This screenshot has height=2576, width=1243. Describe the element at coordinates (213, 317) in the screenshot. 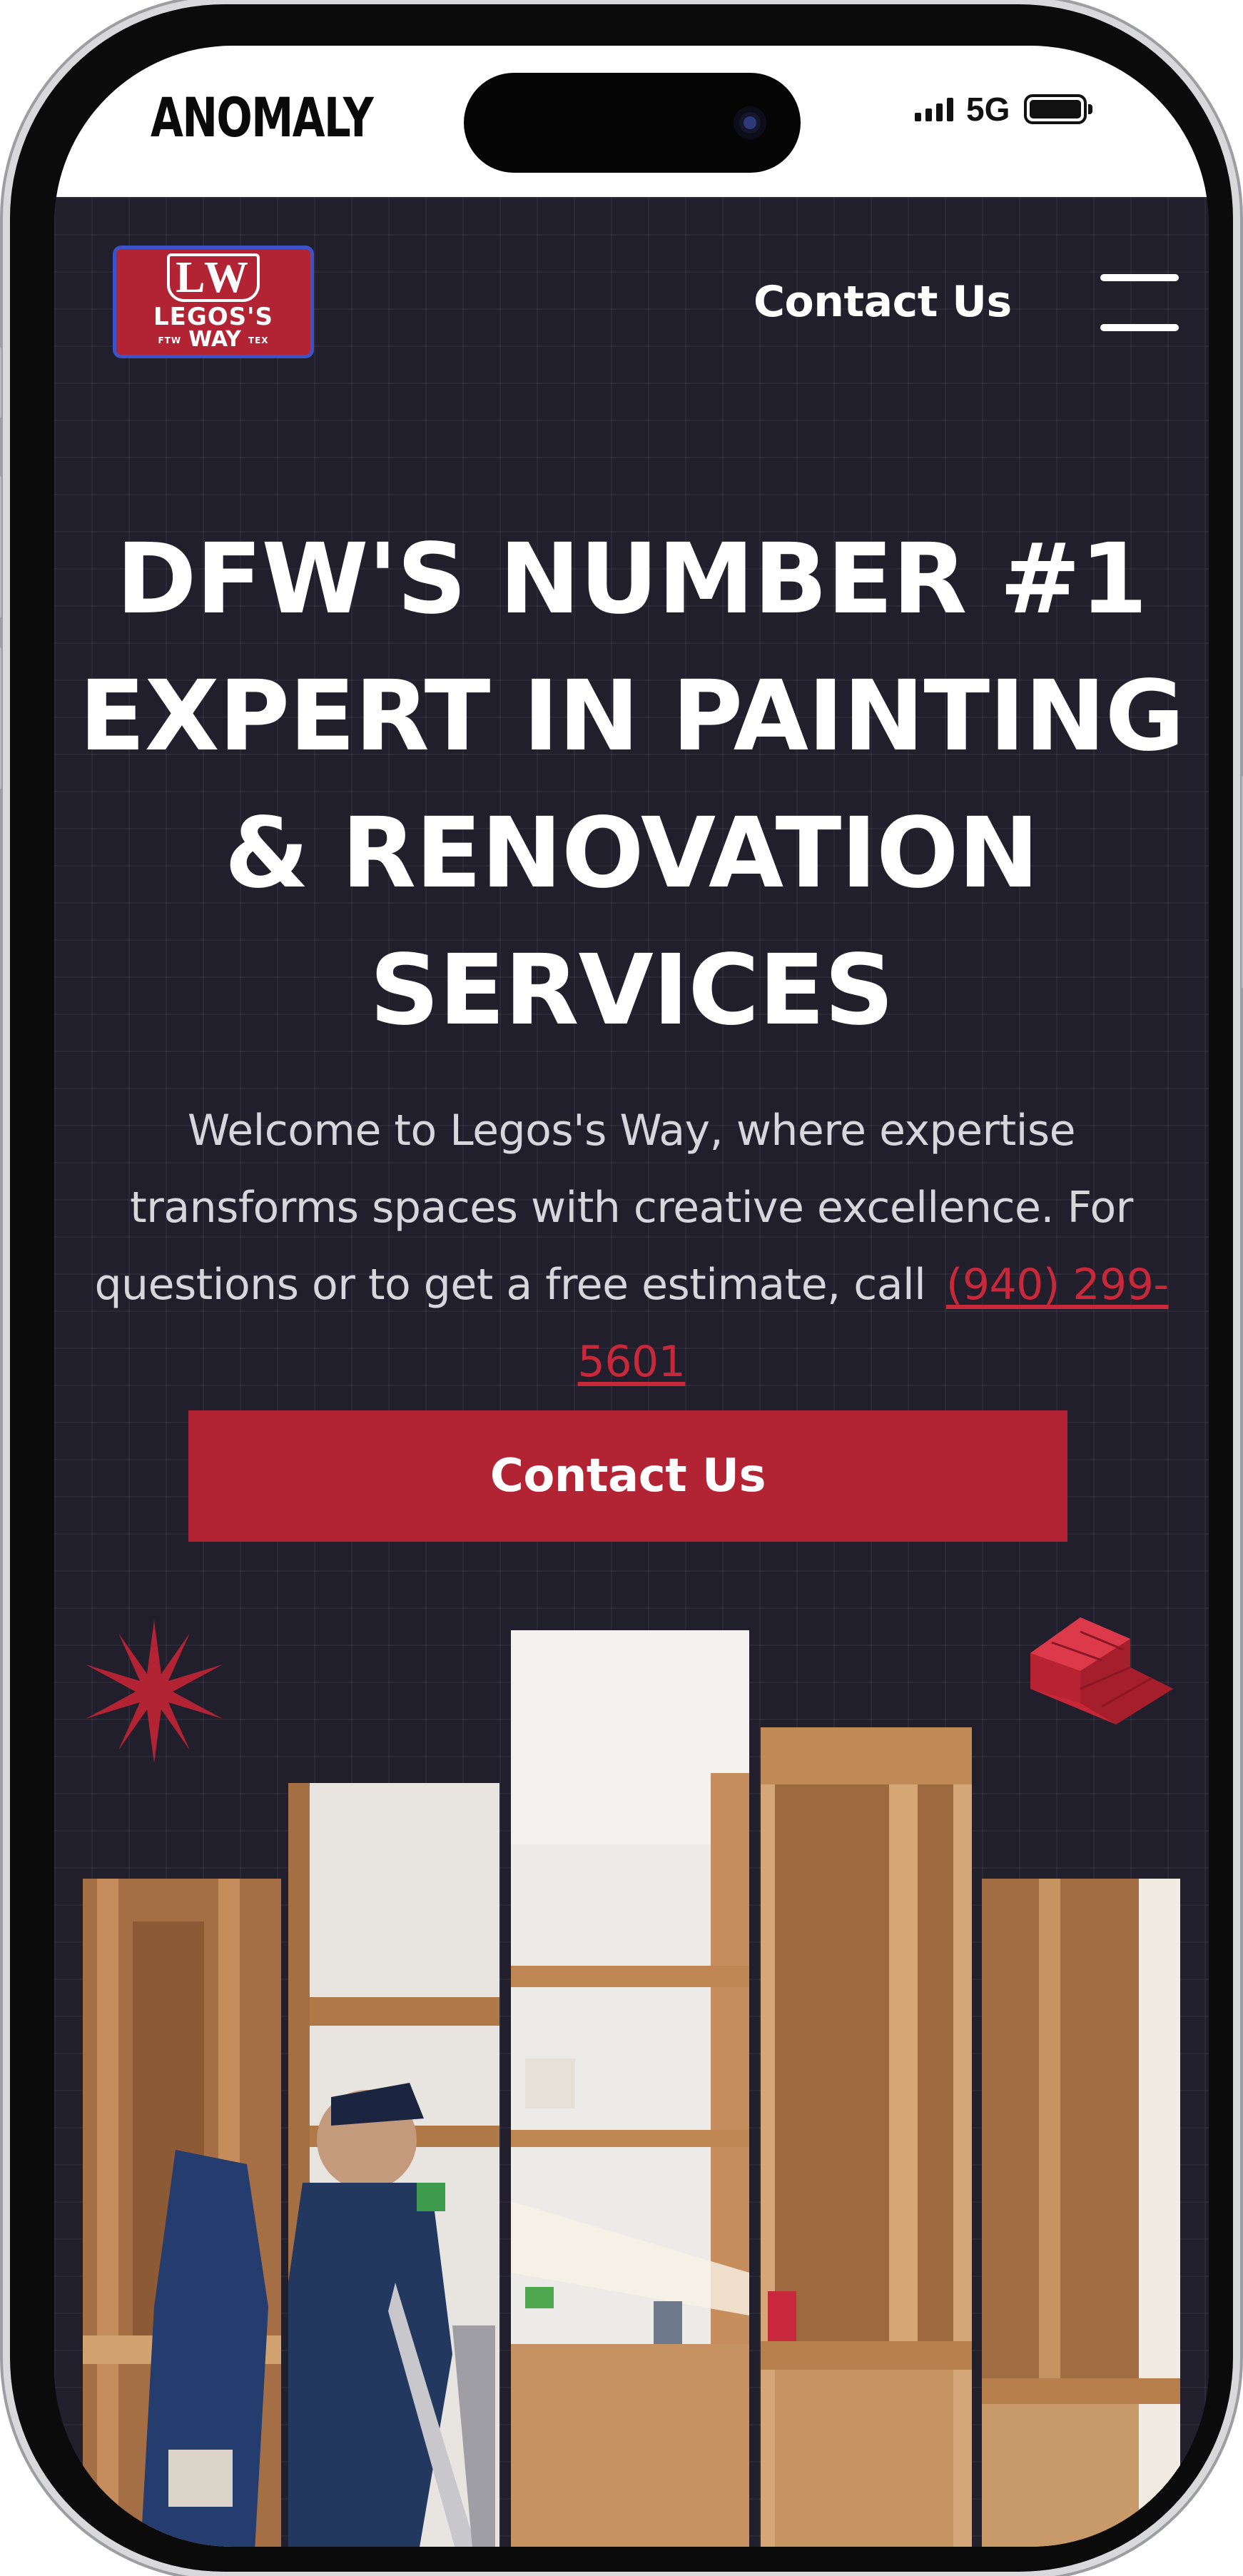

I see `logo-name: LEGOS'S` at that location.